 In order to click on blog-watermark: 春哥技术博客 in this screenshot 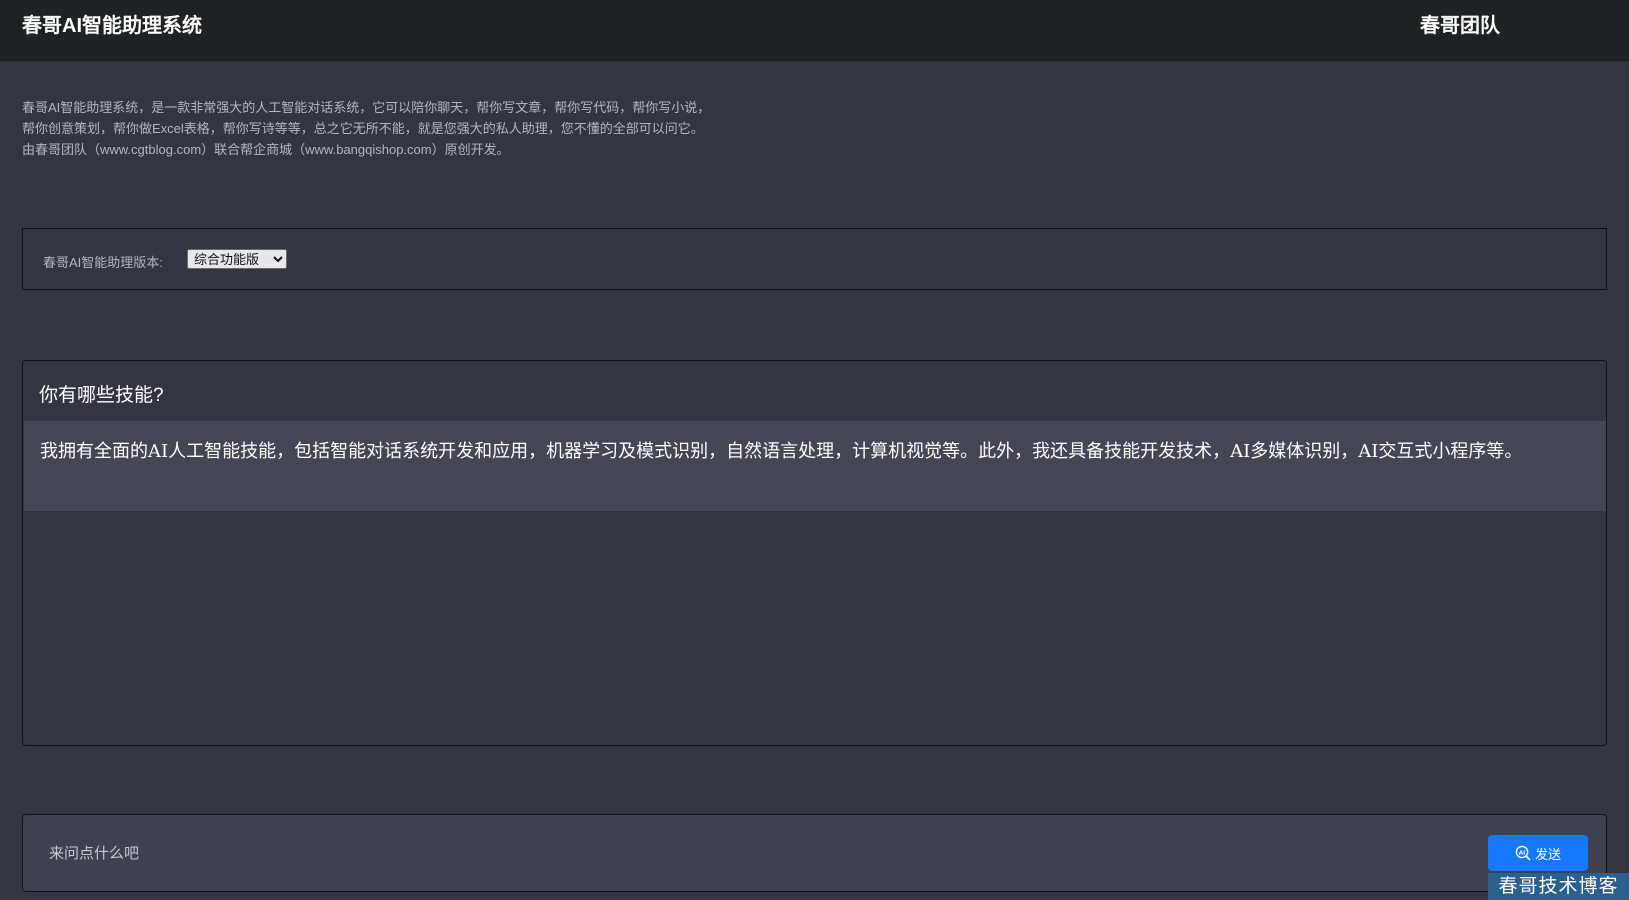, I will do `click(1558, 886)`.